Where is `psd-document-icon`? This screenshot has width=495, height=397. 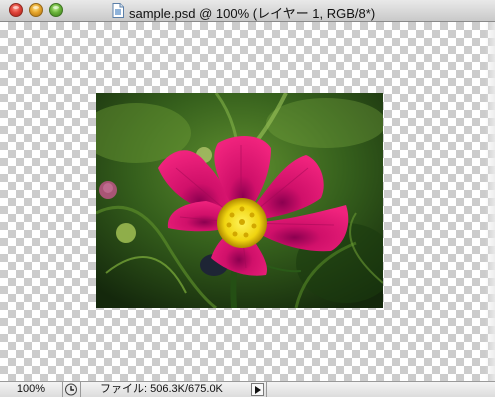
psd-document-icon is located at coordinates (118, 10).